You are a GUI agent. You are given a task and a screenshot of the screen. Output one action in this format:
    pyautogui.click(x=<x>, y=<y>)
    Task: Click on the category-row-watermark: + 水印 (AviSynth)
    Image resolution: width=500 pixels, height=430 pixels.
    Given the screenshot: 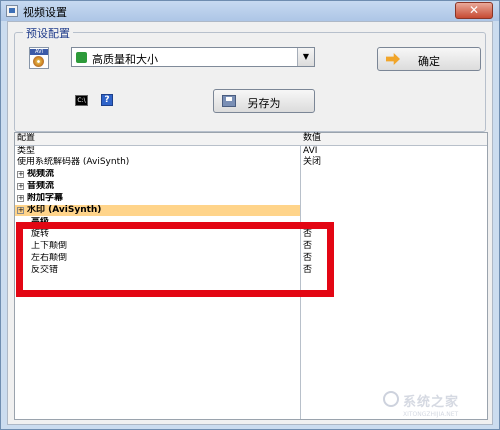 What is the action you would take?
    pyautogui.click(x=157, y=210)
    